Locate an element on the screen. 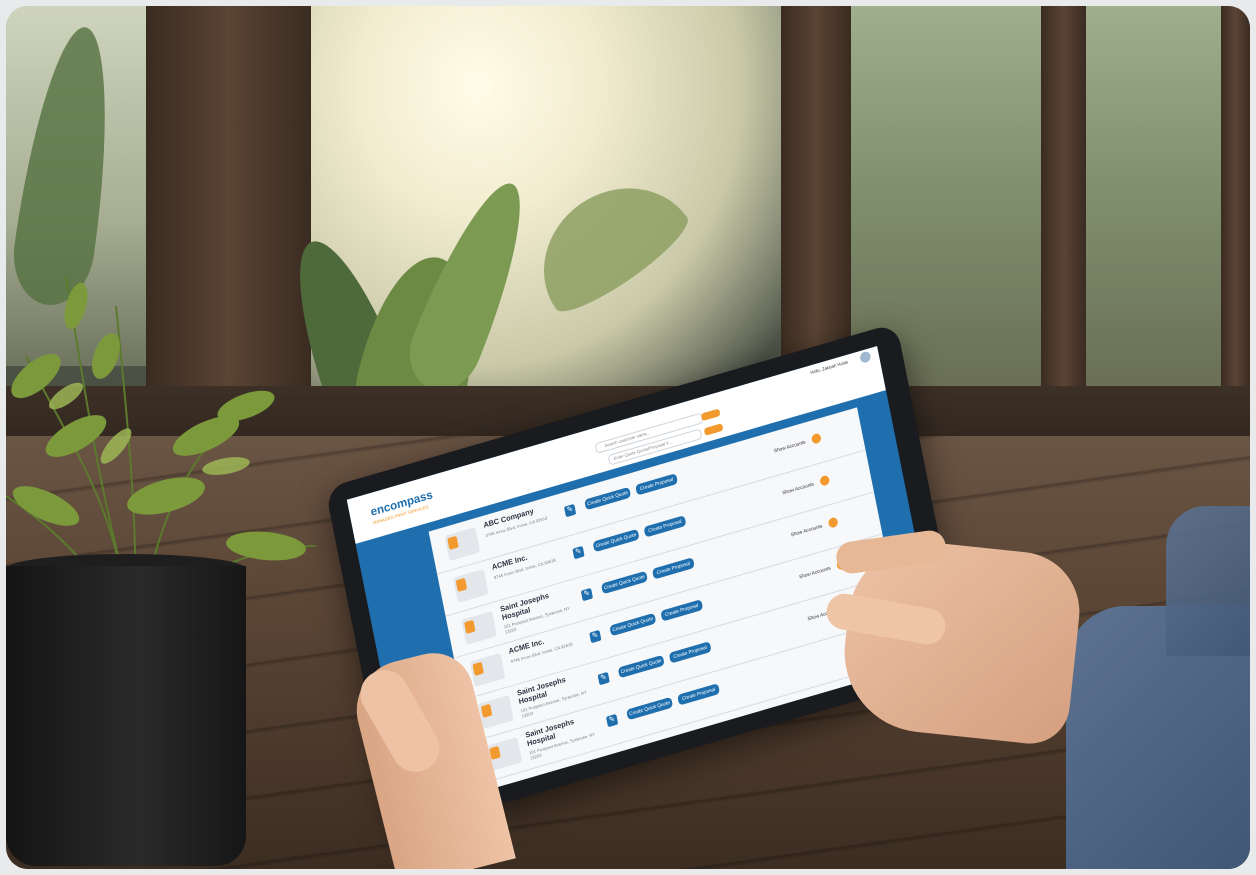 This screenshot has width=1256, height=875. person-sleeve is located at coordinates (1208, 581).